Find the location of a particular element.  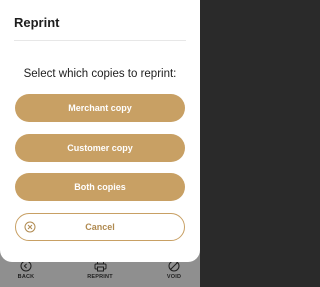

nav-void-button: VOID is located at coordinates (174, 273).